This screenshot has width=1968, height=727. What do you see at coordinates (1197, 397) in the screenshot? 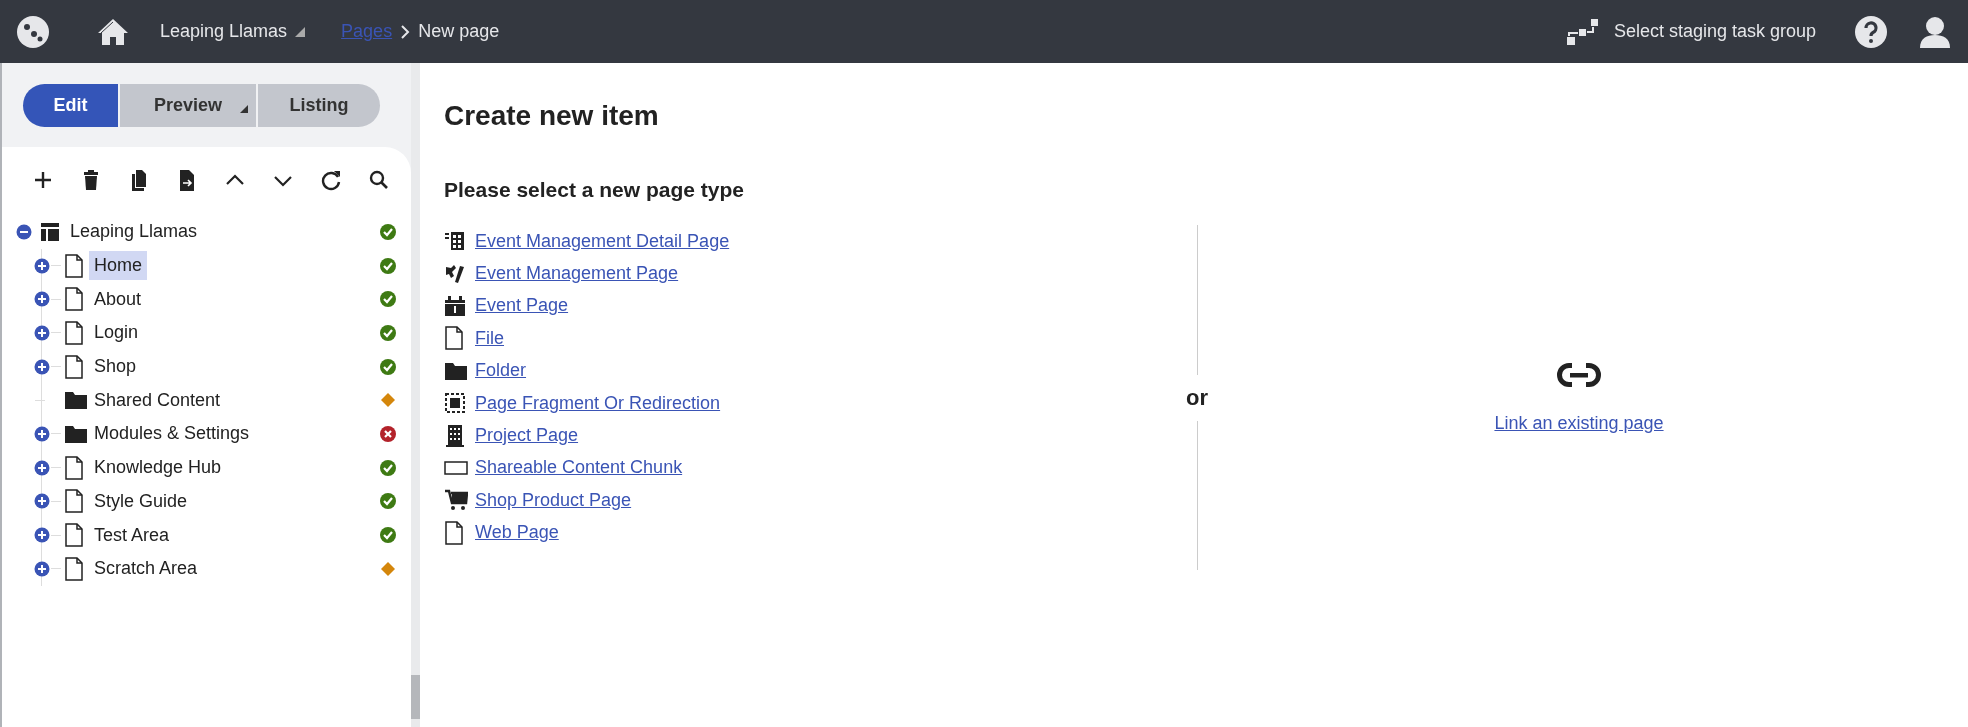
I see `separator-text: or` at bounding box center [1197, 397].